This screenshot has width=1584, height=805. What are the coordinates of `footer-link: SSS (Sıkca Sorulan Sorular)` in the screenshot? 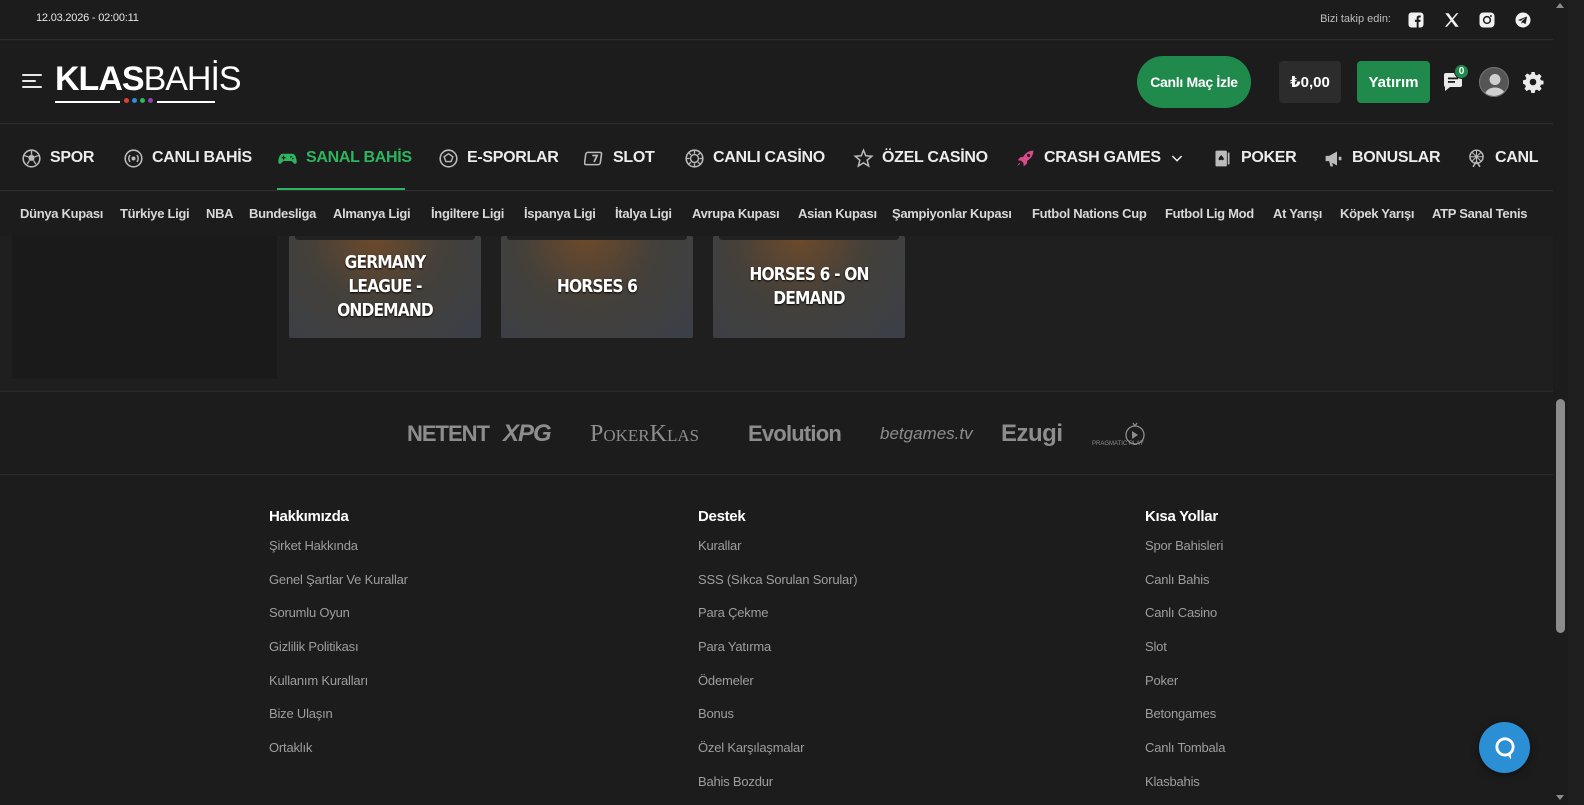 It's located at (778, 589).